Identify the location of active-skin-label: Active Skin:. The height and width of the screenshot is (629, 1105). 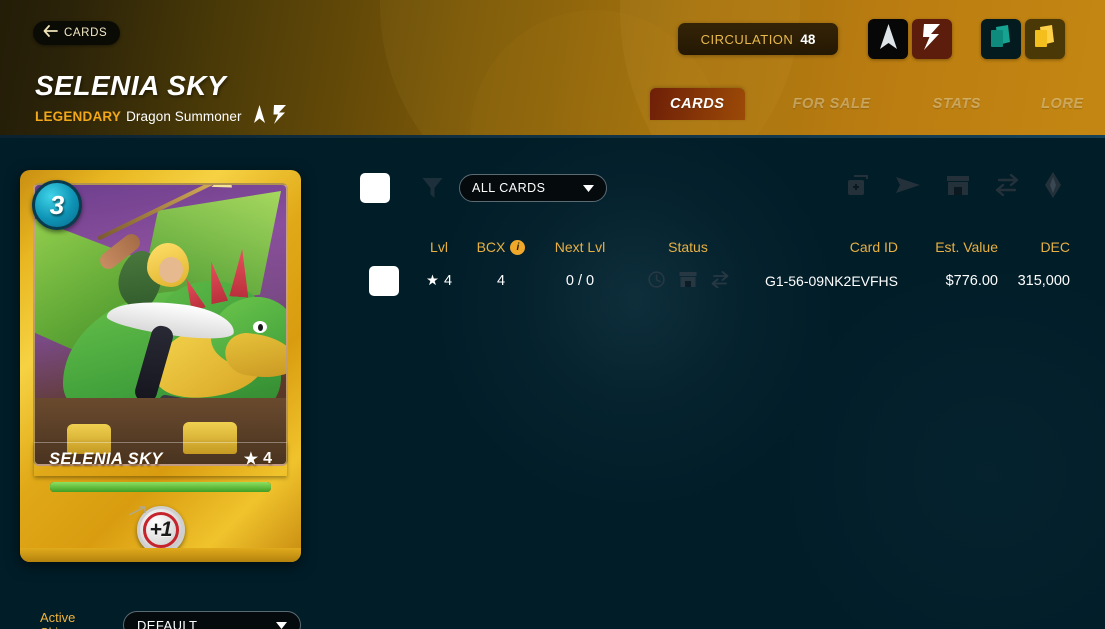
(58, 619).